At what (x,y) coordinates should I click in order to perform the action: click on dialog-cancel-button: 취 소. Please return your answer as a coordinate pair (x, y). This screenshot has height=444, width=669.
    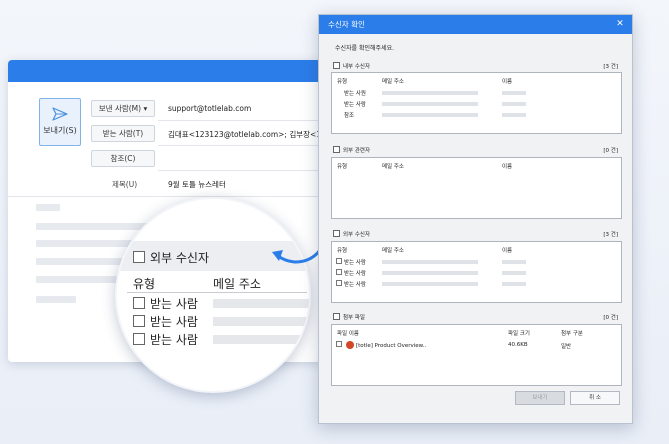
    Looking at the image, I should click on (595, 398).